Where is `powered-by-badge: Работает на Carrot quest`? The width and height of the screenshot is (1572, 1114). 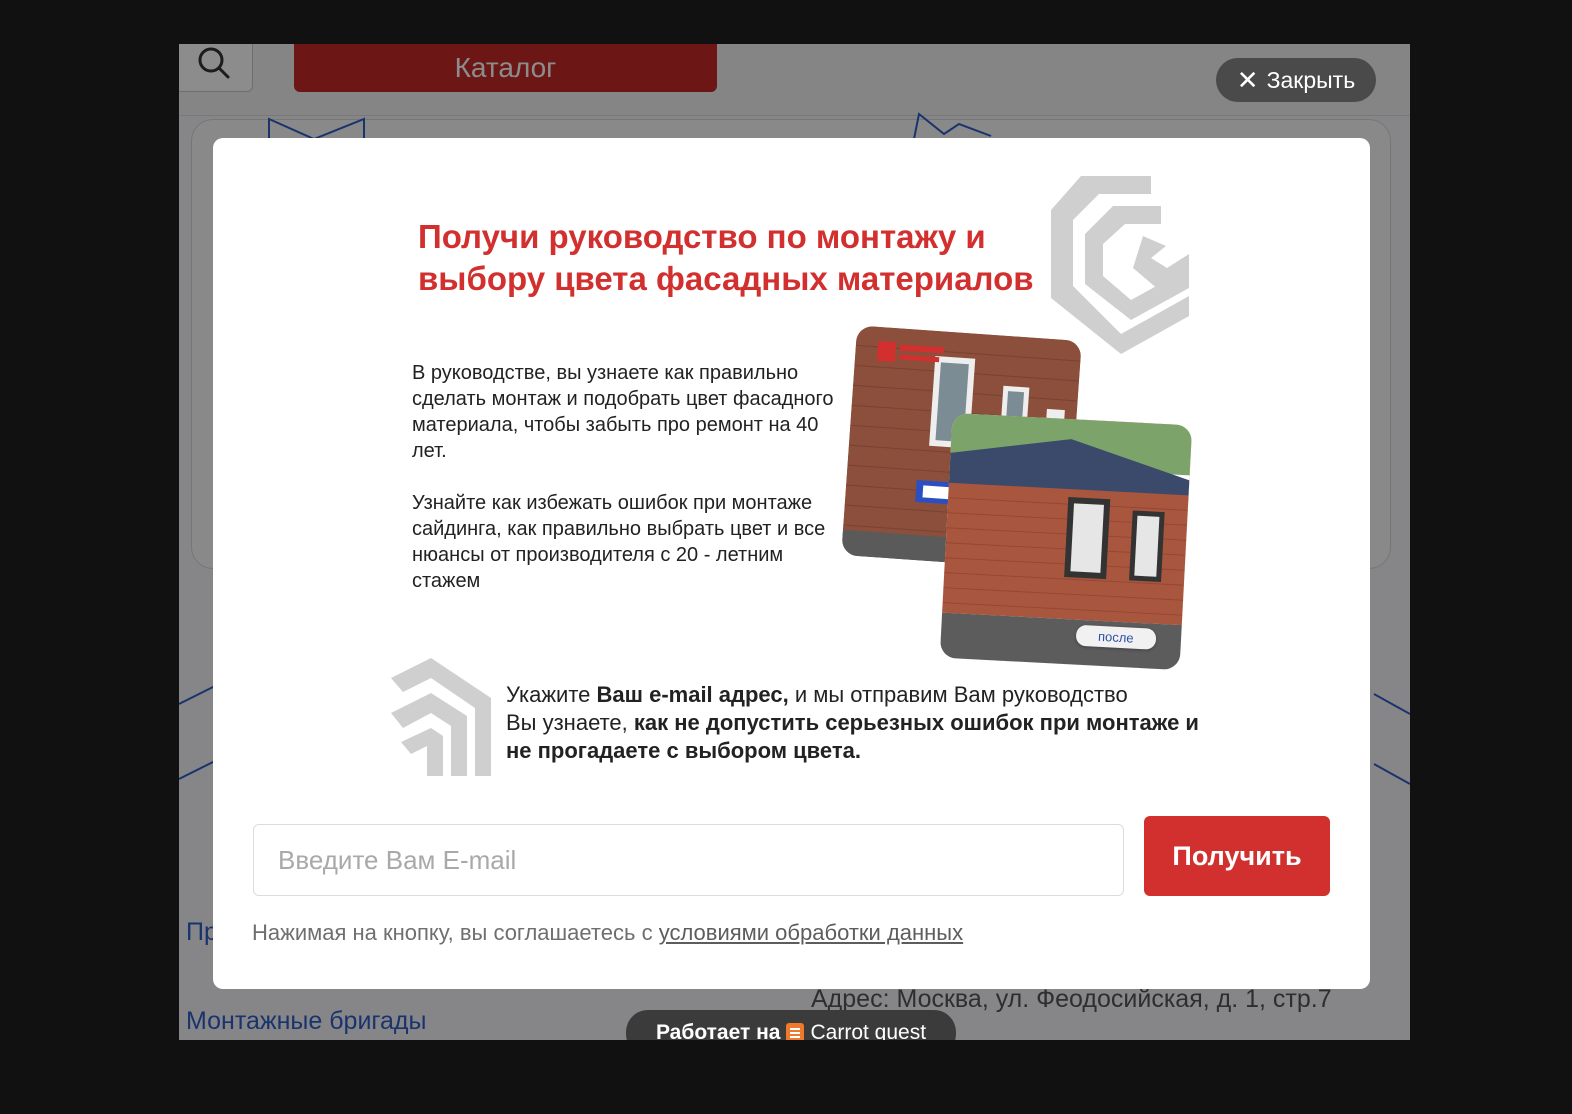
powered-by-badge: Работает на Carrot quest is located at coordinates (791, 1025).